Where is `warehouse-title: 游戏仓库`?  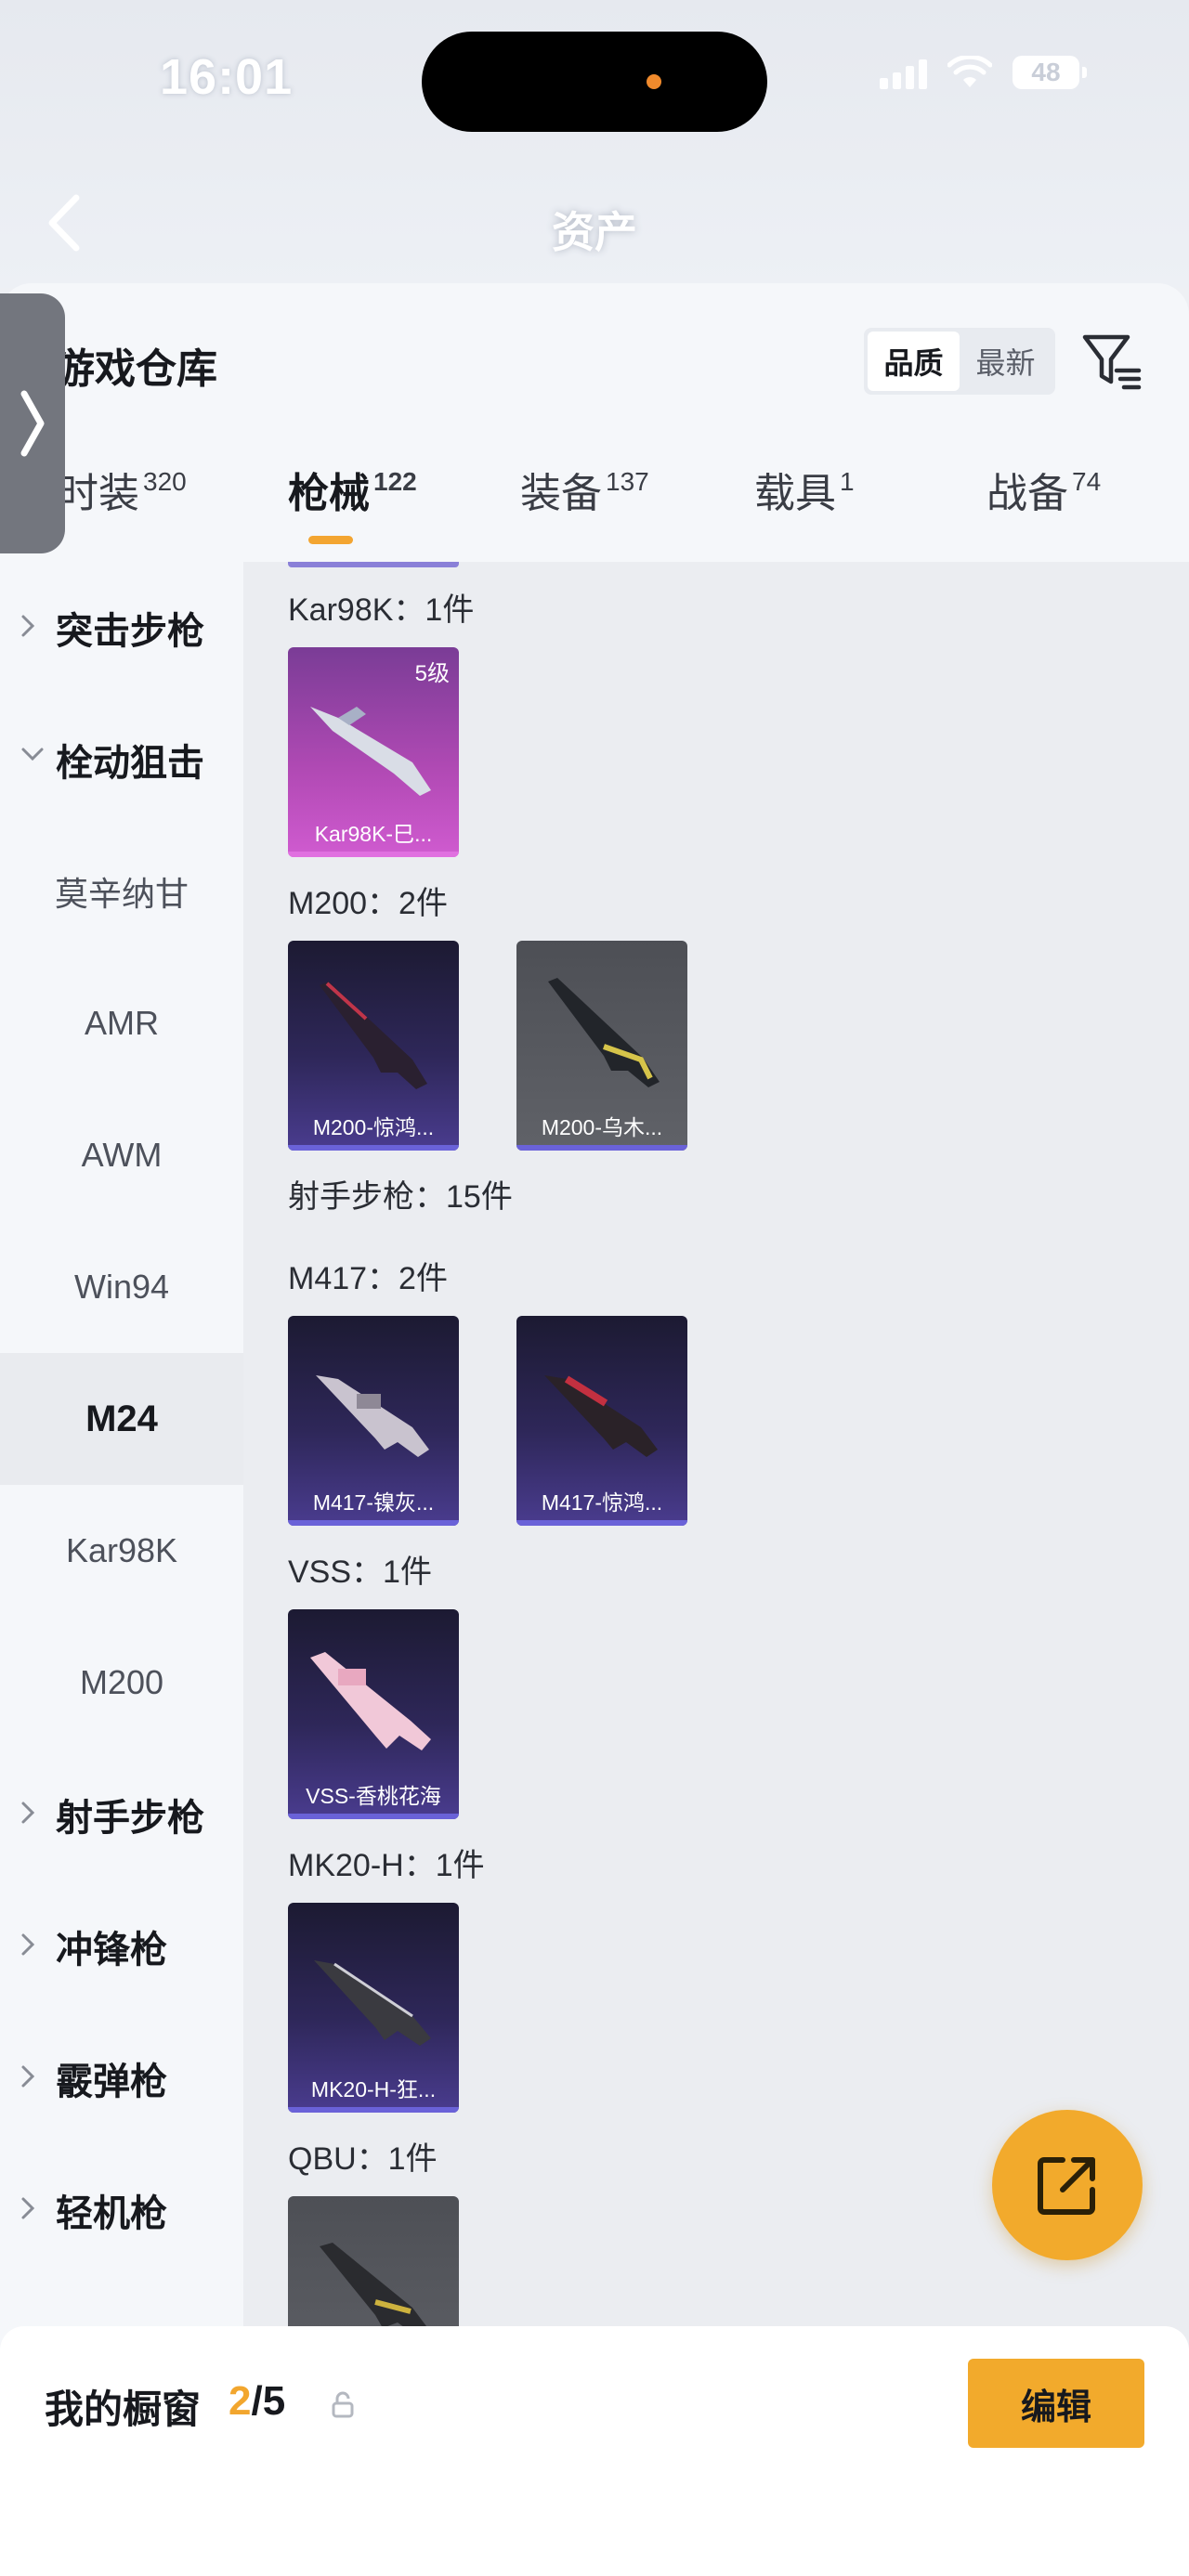
warehouse-title: 游戏仓库 is located at coordinates (135, 369).